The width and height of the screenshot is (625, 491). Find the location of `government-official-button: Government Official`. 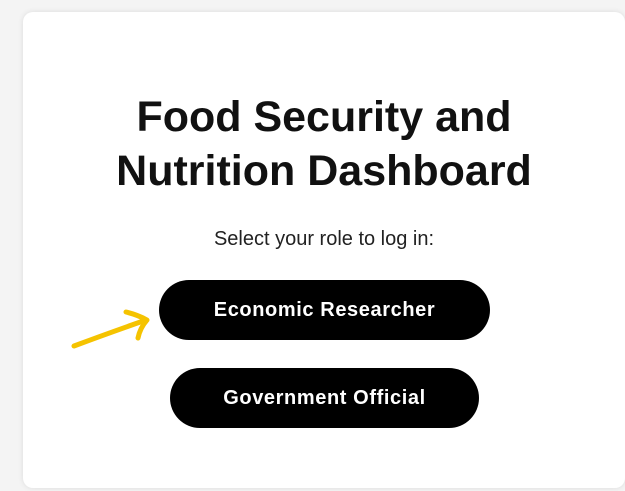

government-official-button: Government Official is located at coordinates (324, 398).